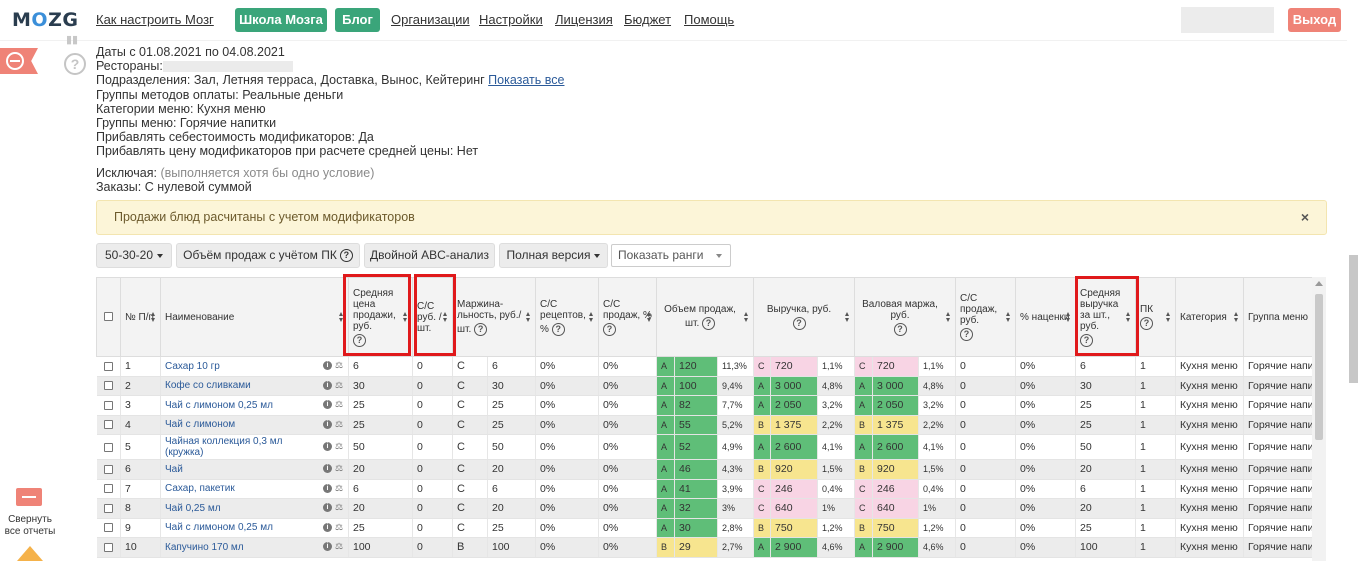 This screenshot has width=1360, height=561. What do you see at coordinates (108, 317) in the screenshot?
I see `select-all-checkbox` at bounding box center [108, 317].